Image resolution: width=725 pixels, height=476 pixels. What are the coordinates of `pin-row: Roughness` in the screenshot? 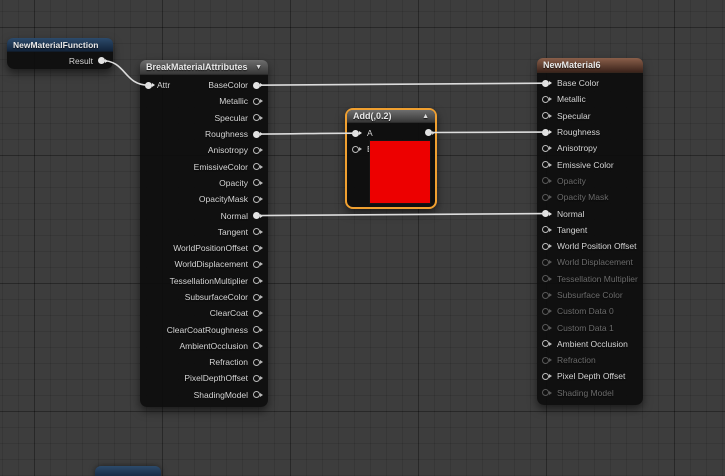 It's located at (204, 134).